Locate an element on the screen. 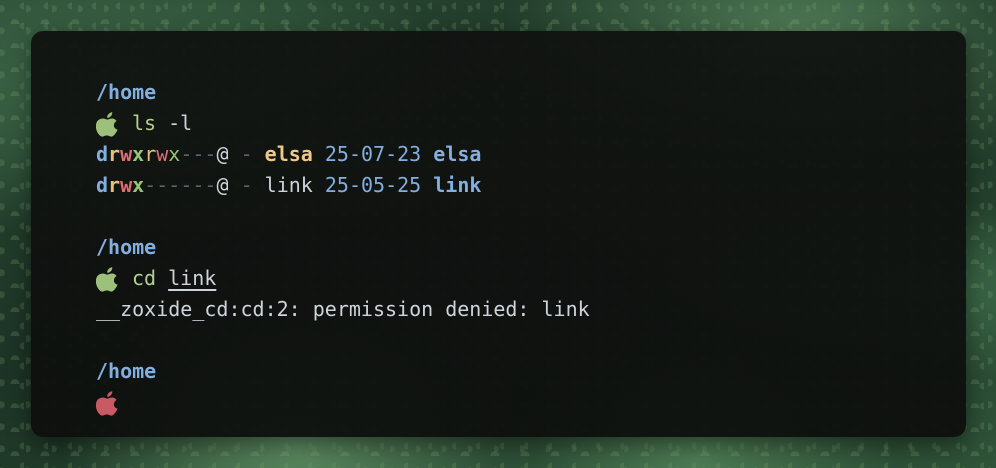  command-args: -l is located at coordinates (180, 123).